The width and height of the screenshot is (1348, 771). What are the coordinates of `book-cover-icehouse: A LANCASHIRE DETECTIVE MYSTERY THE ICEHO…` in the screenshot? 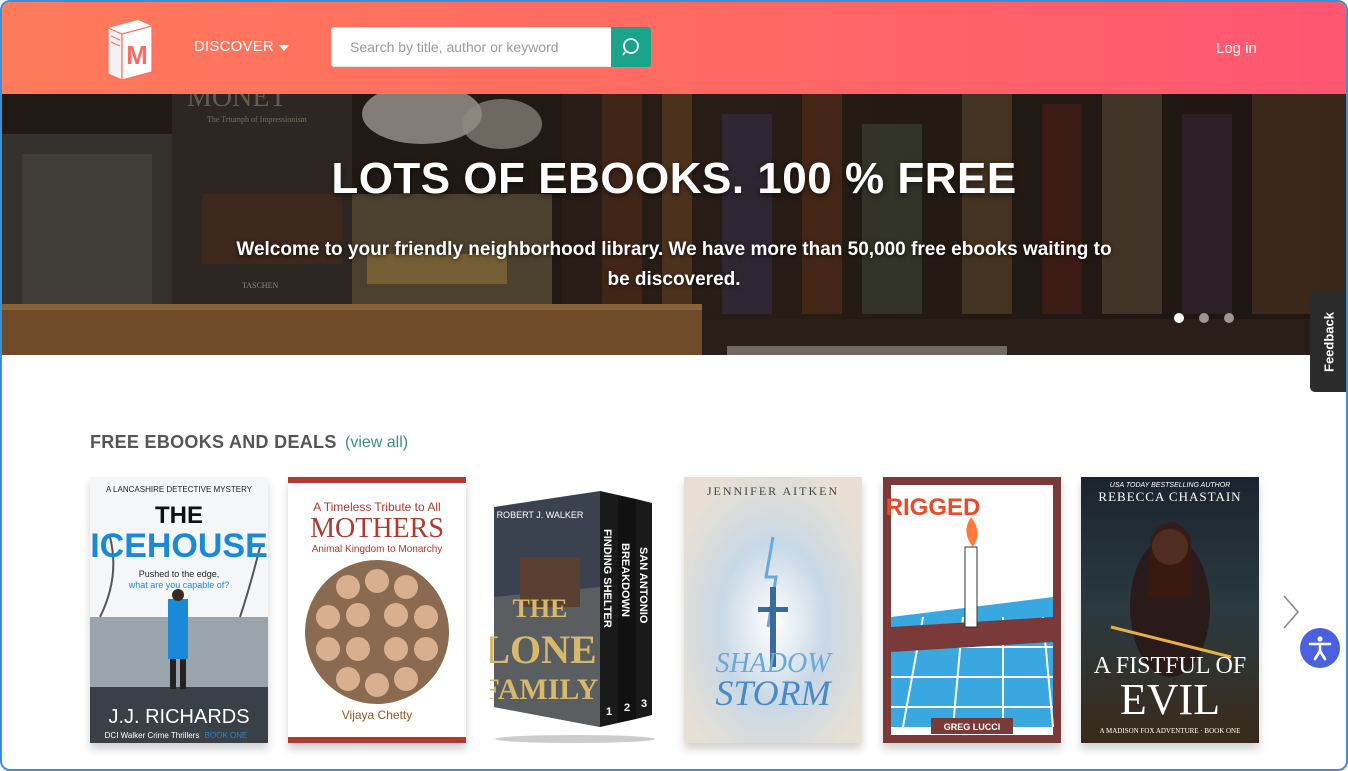 It's located at (179, 610).